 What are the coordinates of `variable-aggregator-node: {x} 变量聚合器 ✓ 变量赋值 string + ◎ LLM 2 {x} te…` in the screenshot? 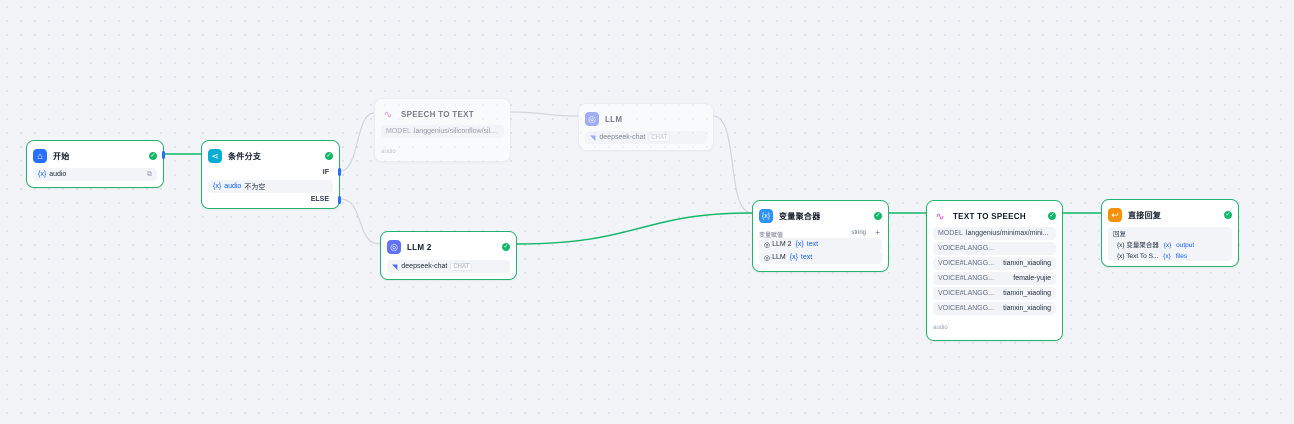 It's located at (820, 236).